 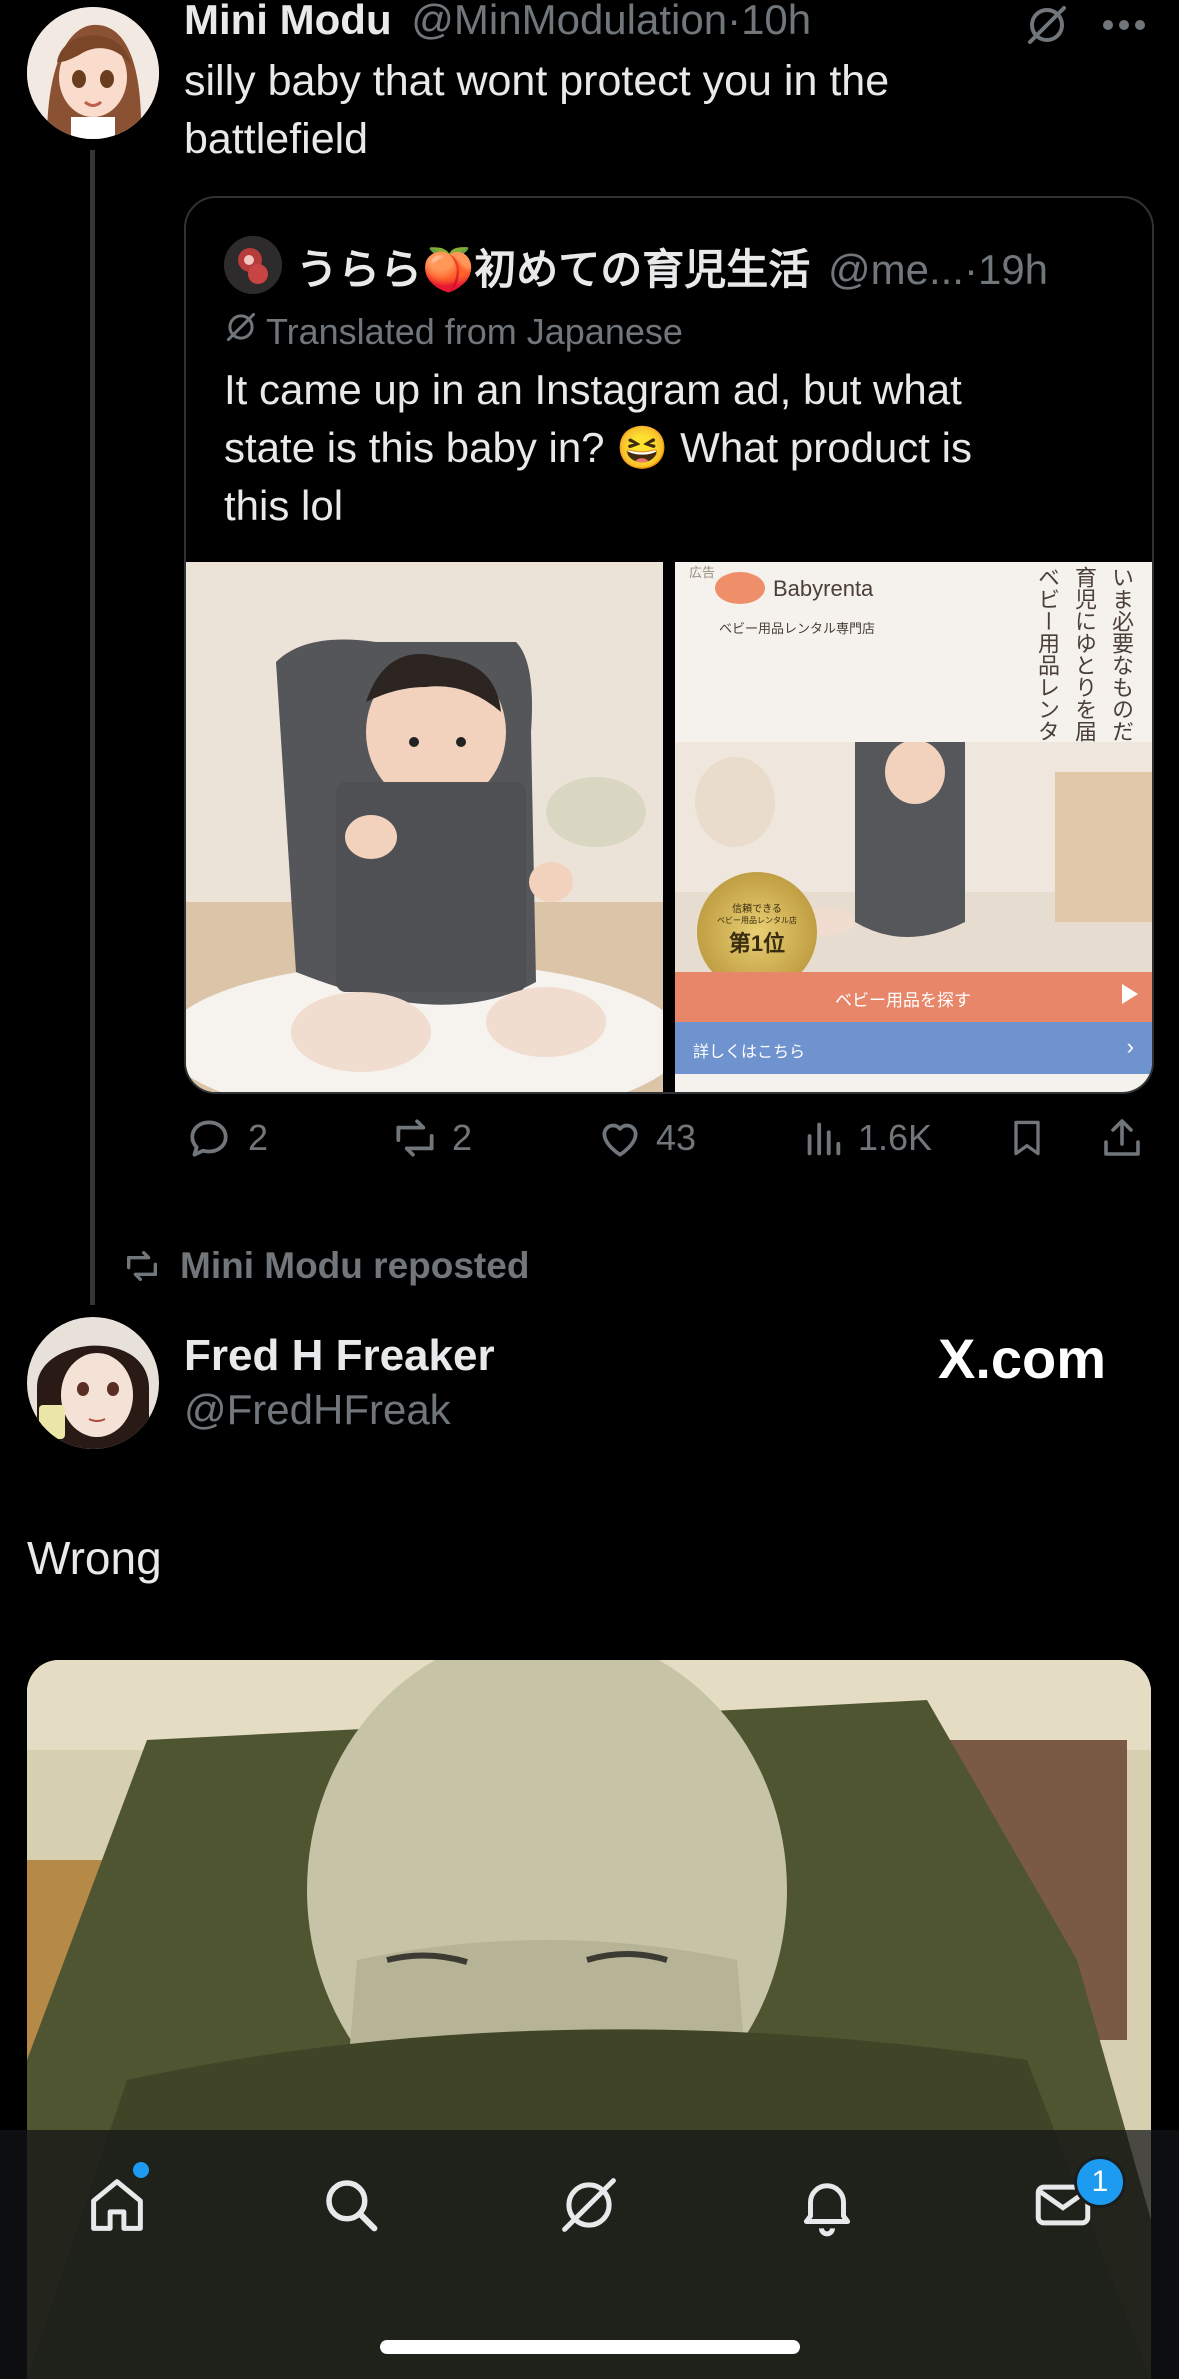 What do you see at coordinates (462, 1137) in the screenshot?
I see `repost-count: 2` at bounding box center [462, 1137].